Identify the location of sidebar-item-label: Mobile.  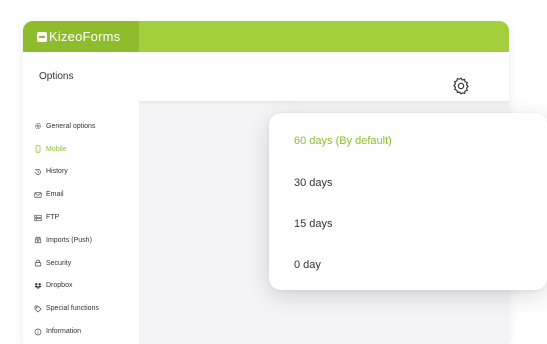
(56, 149).